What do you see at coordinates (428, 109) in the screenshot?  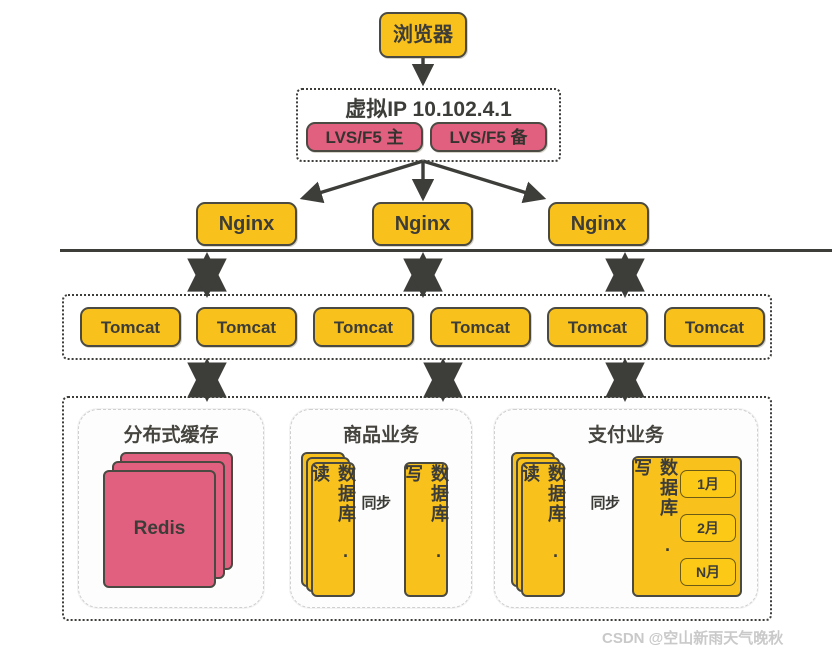 I see `vip-label: 虚拟IP 10.102.4.1` at bounding box center [428, 109].